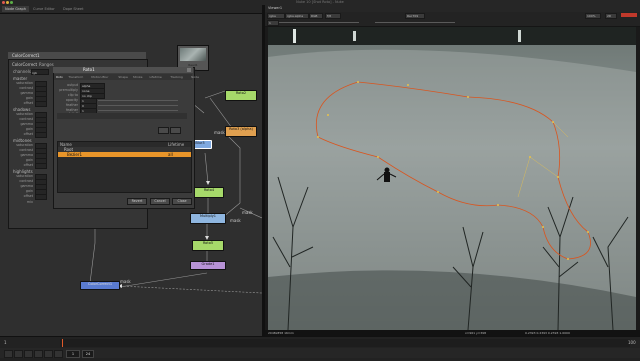 The width and height of the screenshot is (640, 361). I want to click on curve-lifetime-bezier1: all, so click(170, 154).